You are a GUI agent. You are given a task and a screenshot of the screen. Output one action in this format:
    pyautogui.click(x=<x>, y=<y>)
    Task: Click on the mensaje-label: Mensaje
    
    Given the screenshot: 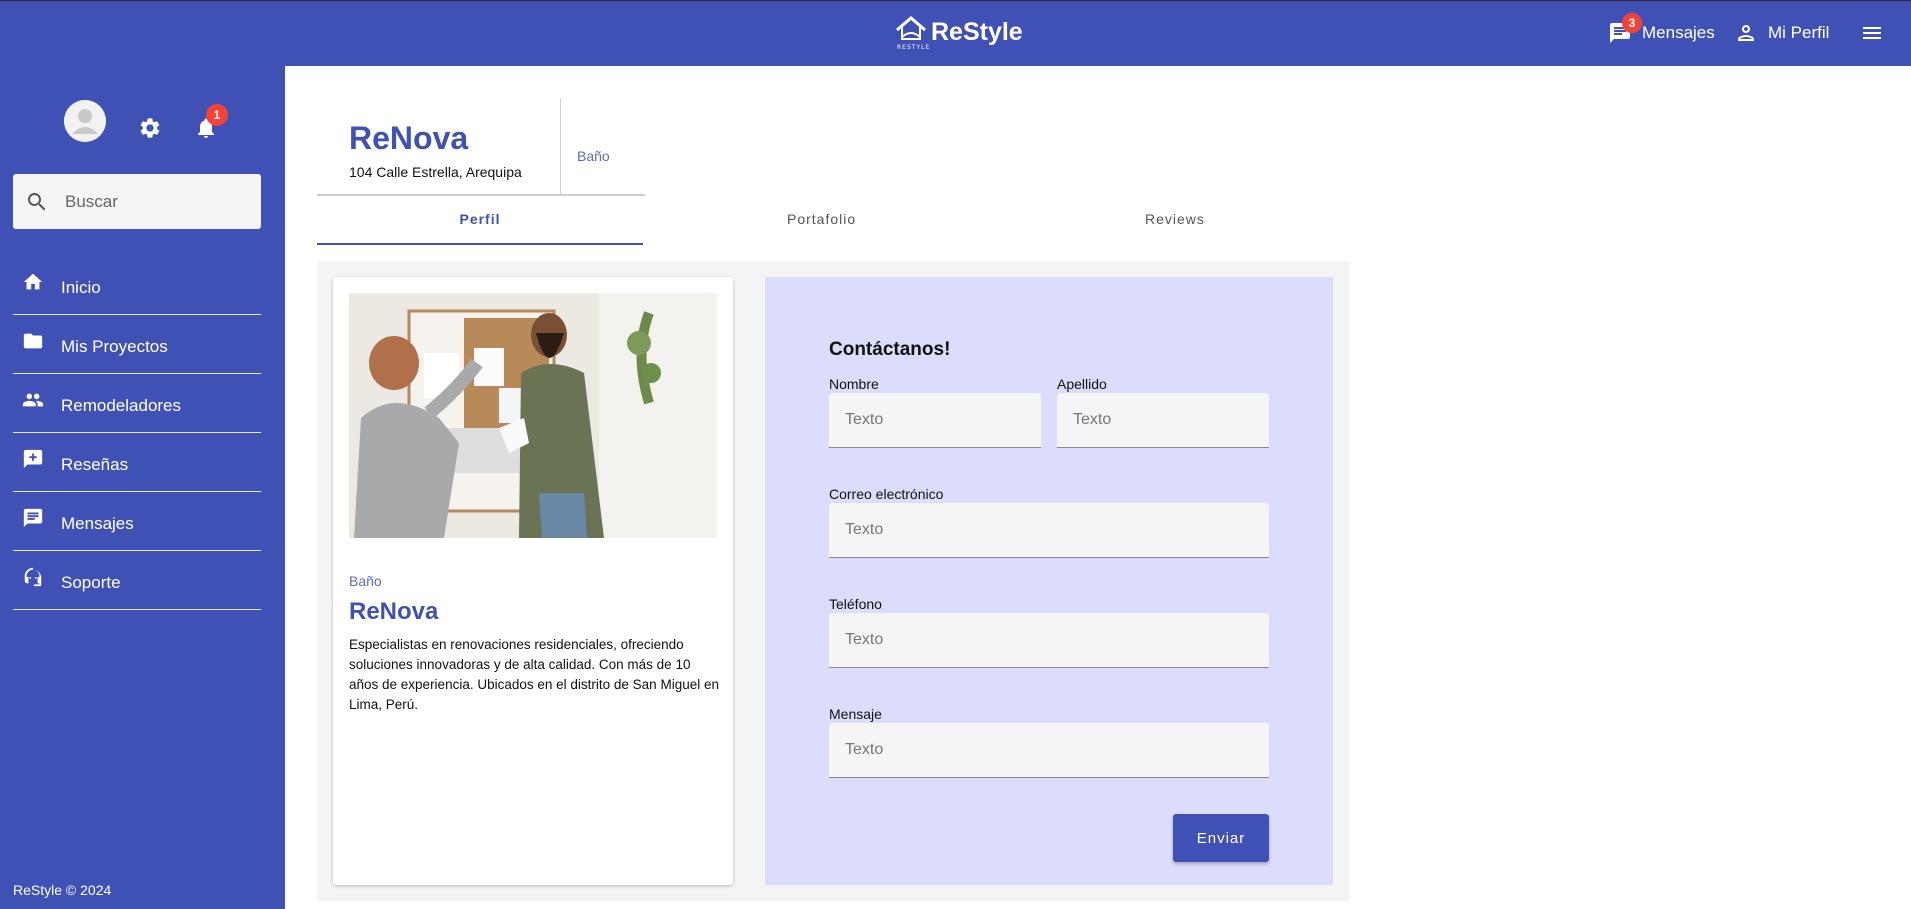 What is the action you would take?
    pyautogui.click(x=855, y=714)
    